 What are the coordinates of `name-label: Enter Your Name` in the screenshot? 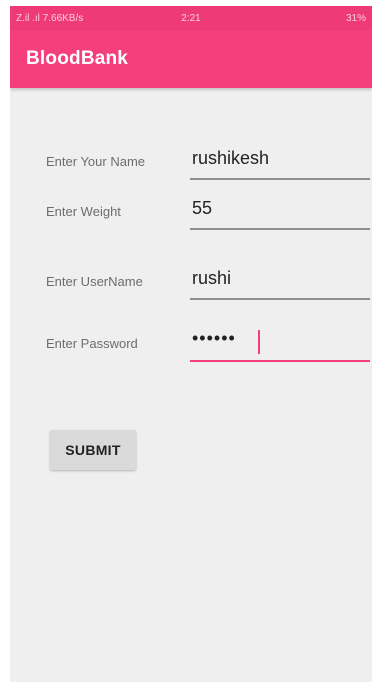 It's located at (96, 161).